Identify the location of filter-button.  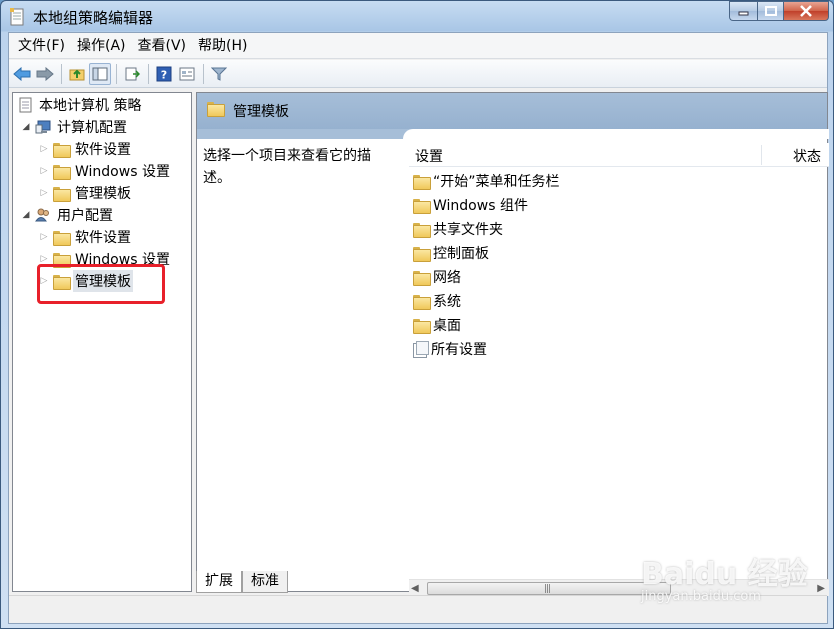
(219, 74).